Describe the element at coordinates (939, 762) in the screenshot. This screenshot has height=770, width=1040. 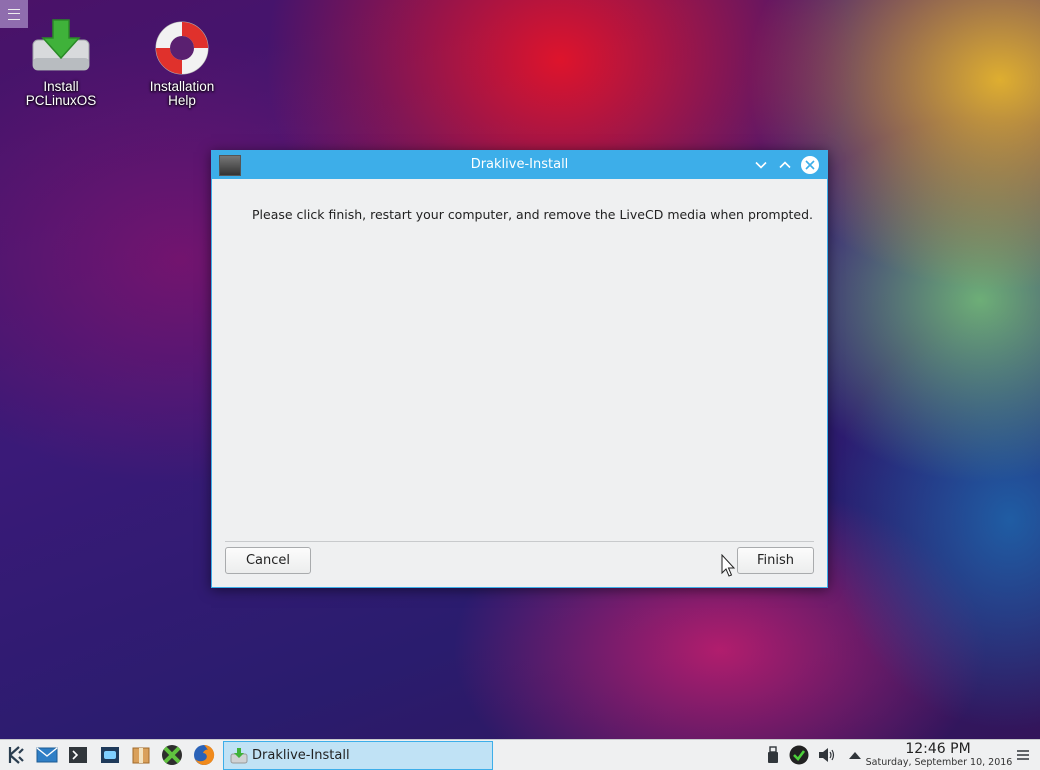
I see `clock-date: Saturday, September 10, 2016` at that location.